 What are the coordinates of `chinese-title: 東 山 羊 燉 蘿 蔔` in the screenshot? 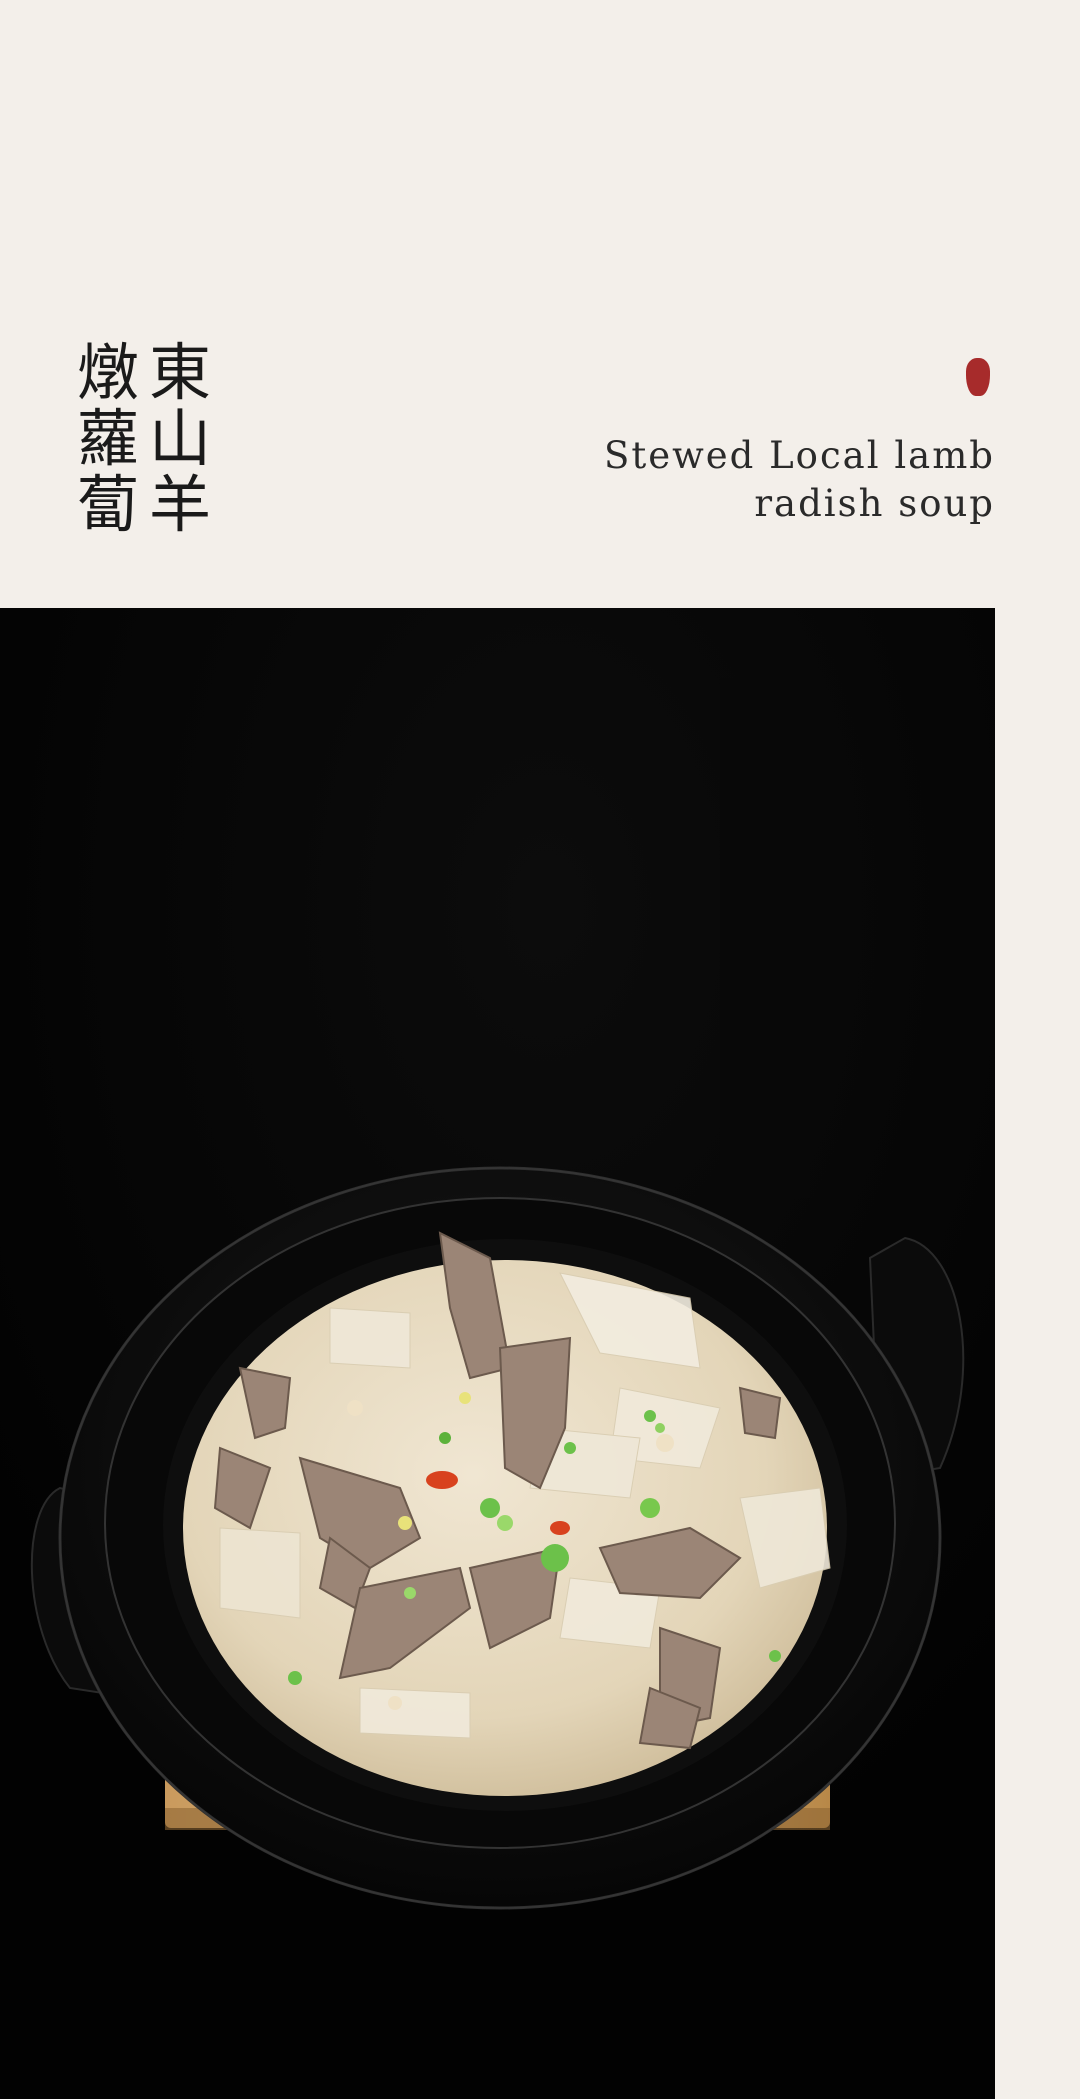 It's located at (144, 439).